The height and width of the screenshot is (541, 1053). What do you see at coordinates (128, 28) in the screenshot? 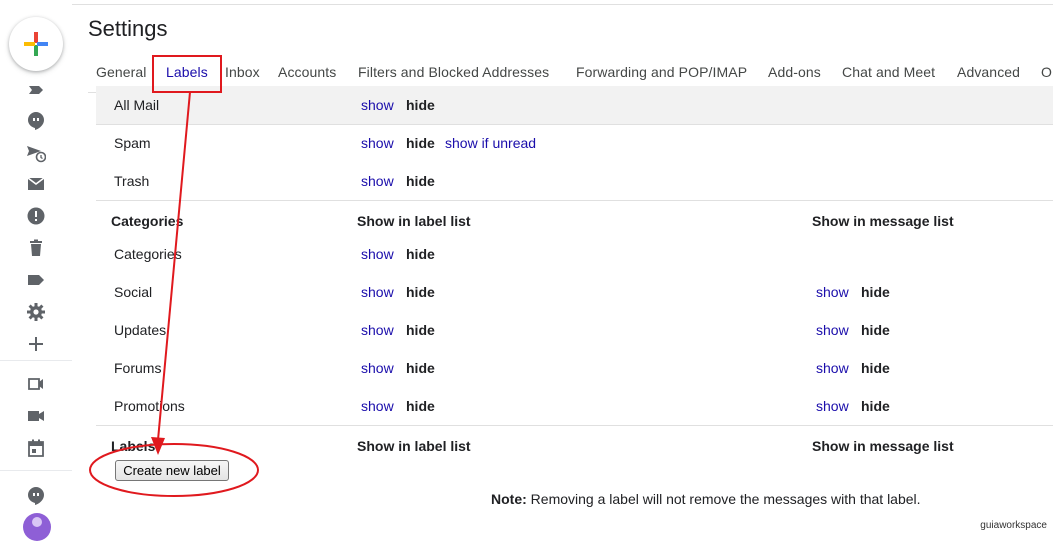
I see `page-title: Settings` at bounding box center [128, 28].